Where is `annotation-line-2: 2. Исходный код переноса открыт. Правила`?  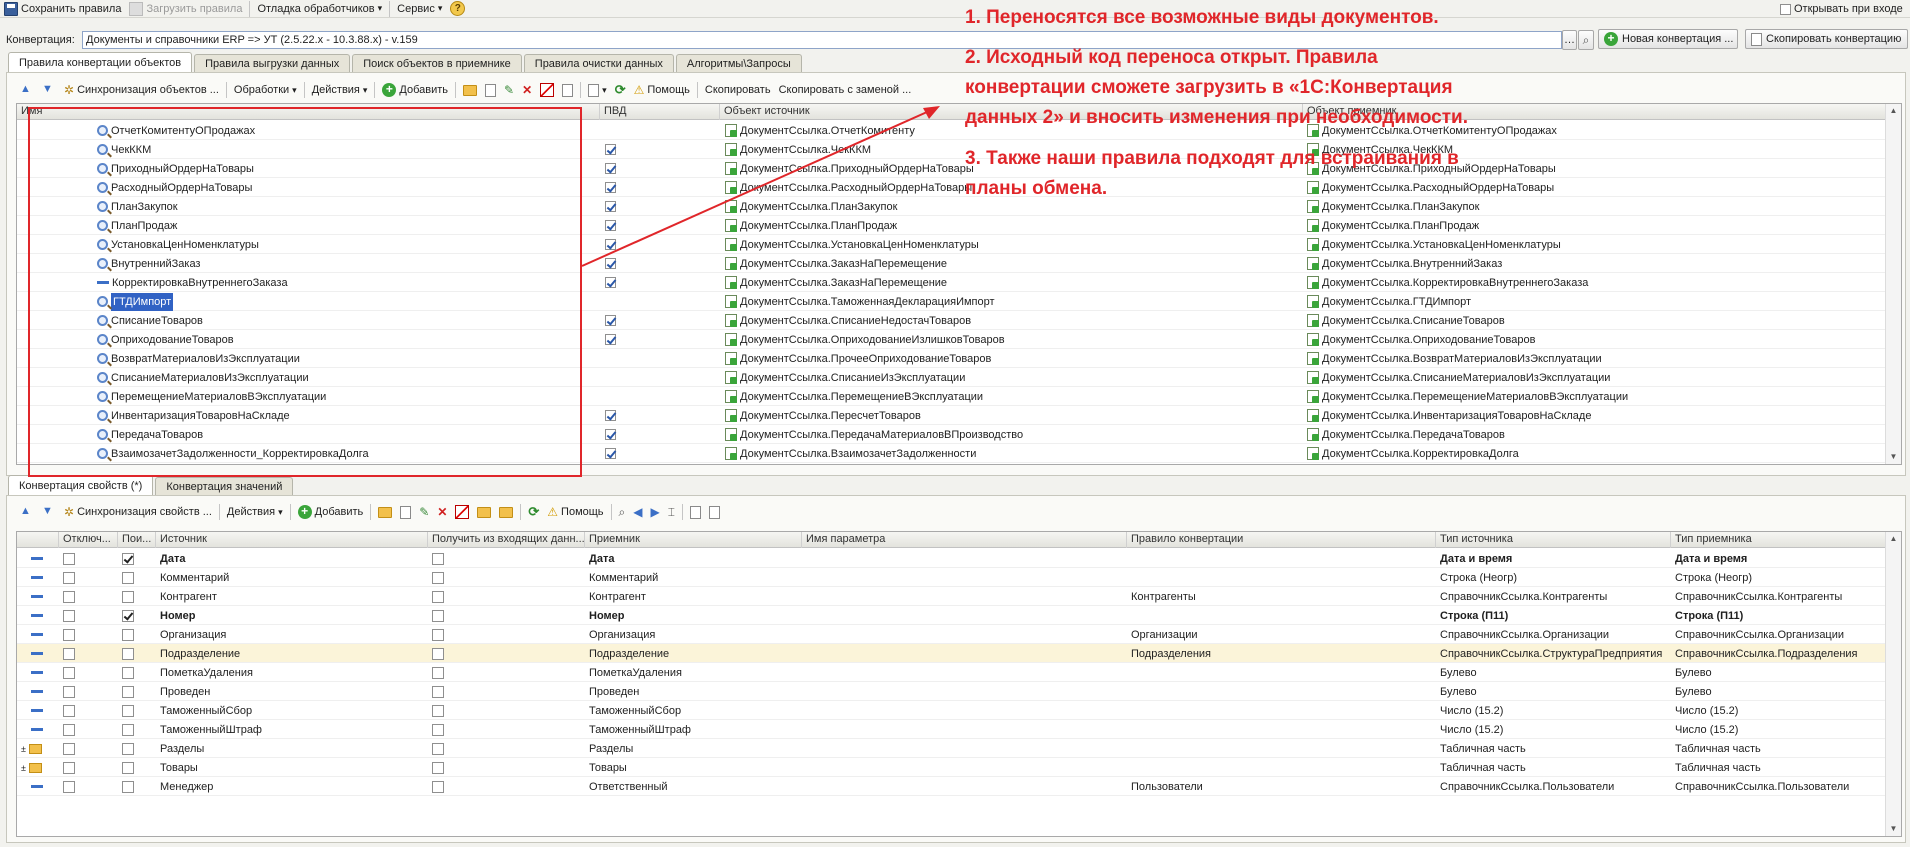 annotation-line-2: 2. Исходный код переноса открыт. Правила is located at coordinates (1171, 57).